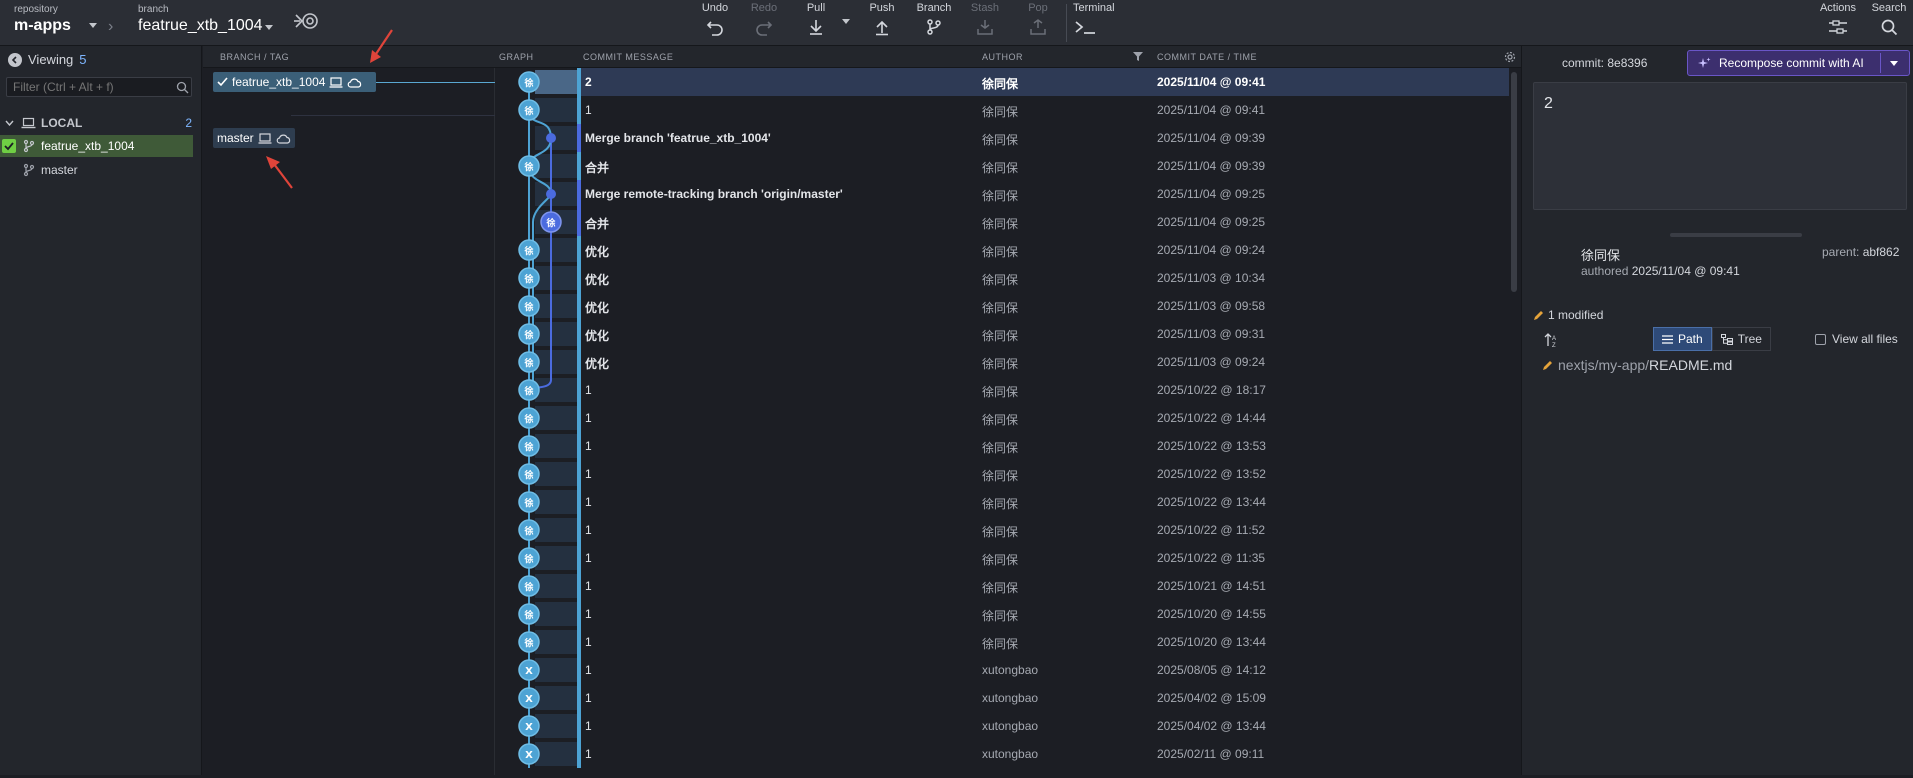 Image resolution: width=1913 pixels, height=778 pixels. I want to click on resize-handle, so click(1736, 235).